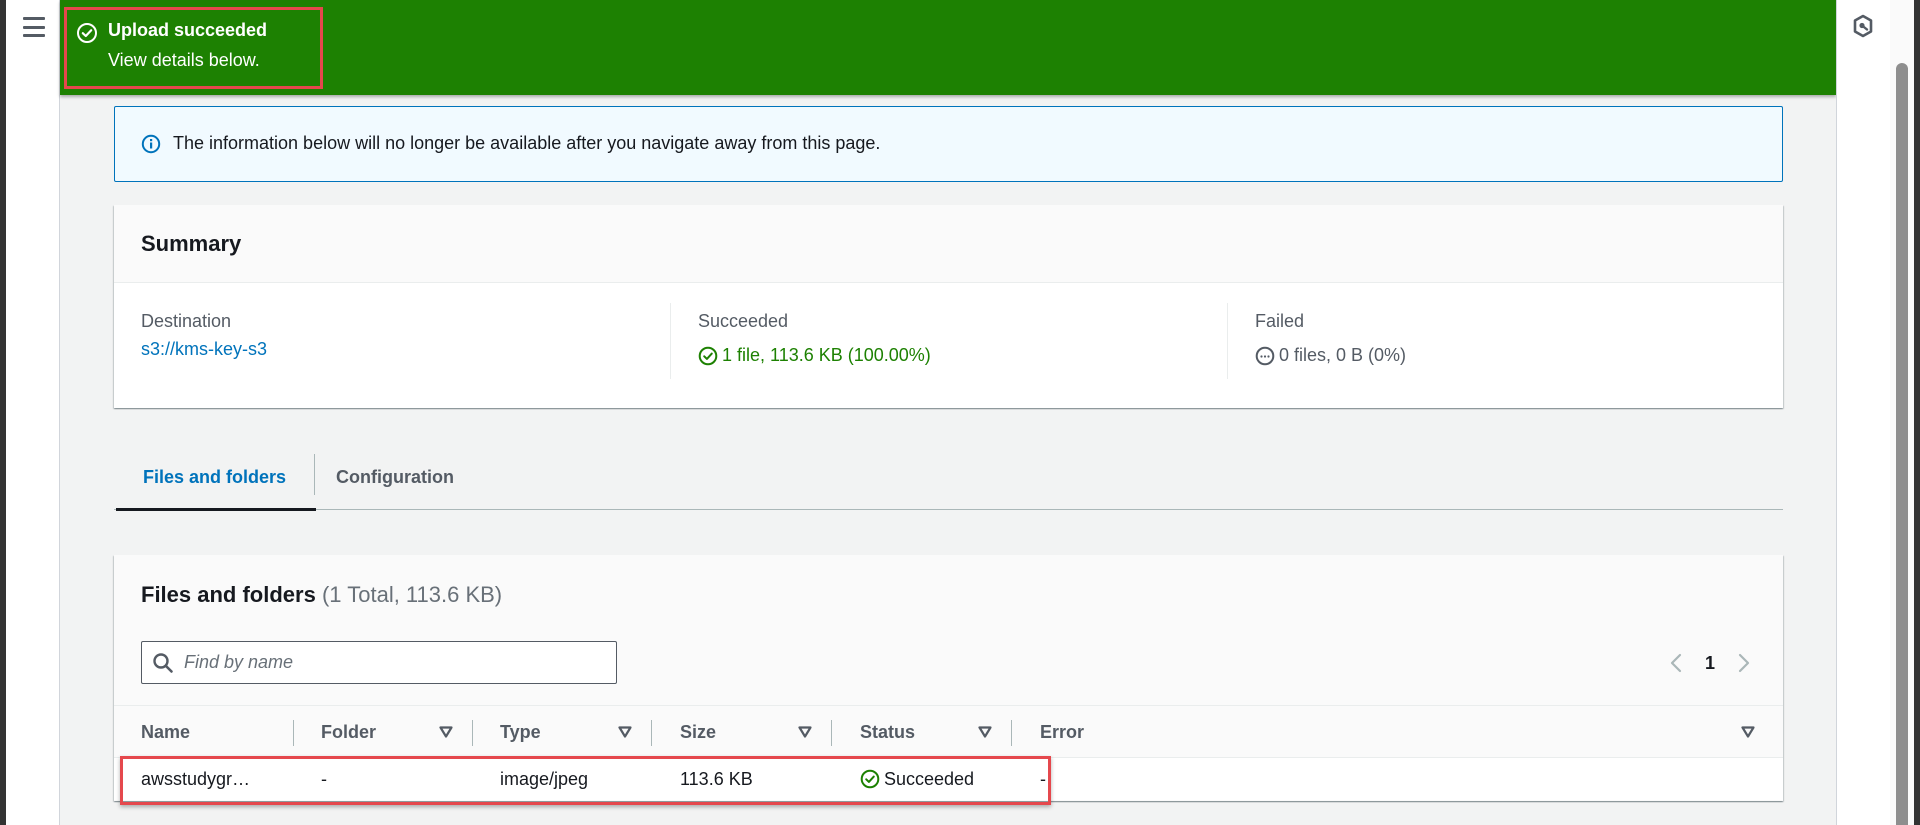  What do you see at coordinates (544, 778) in the screenshot?
I see `file-type: image/jpeg` at bounding box center [544, 778].